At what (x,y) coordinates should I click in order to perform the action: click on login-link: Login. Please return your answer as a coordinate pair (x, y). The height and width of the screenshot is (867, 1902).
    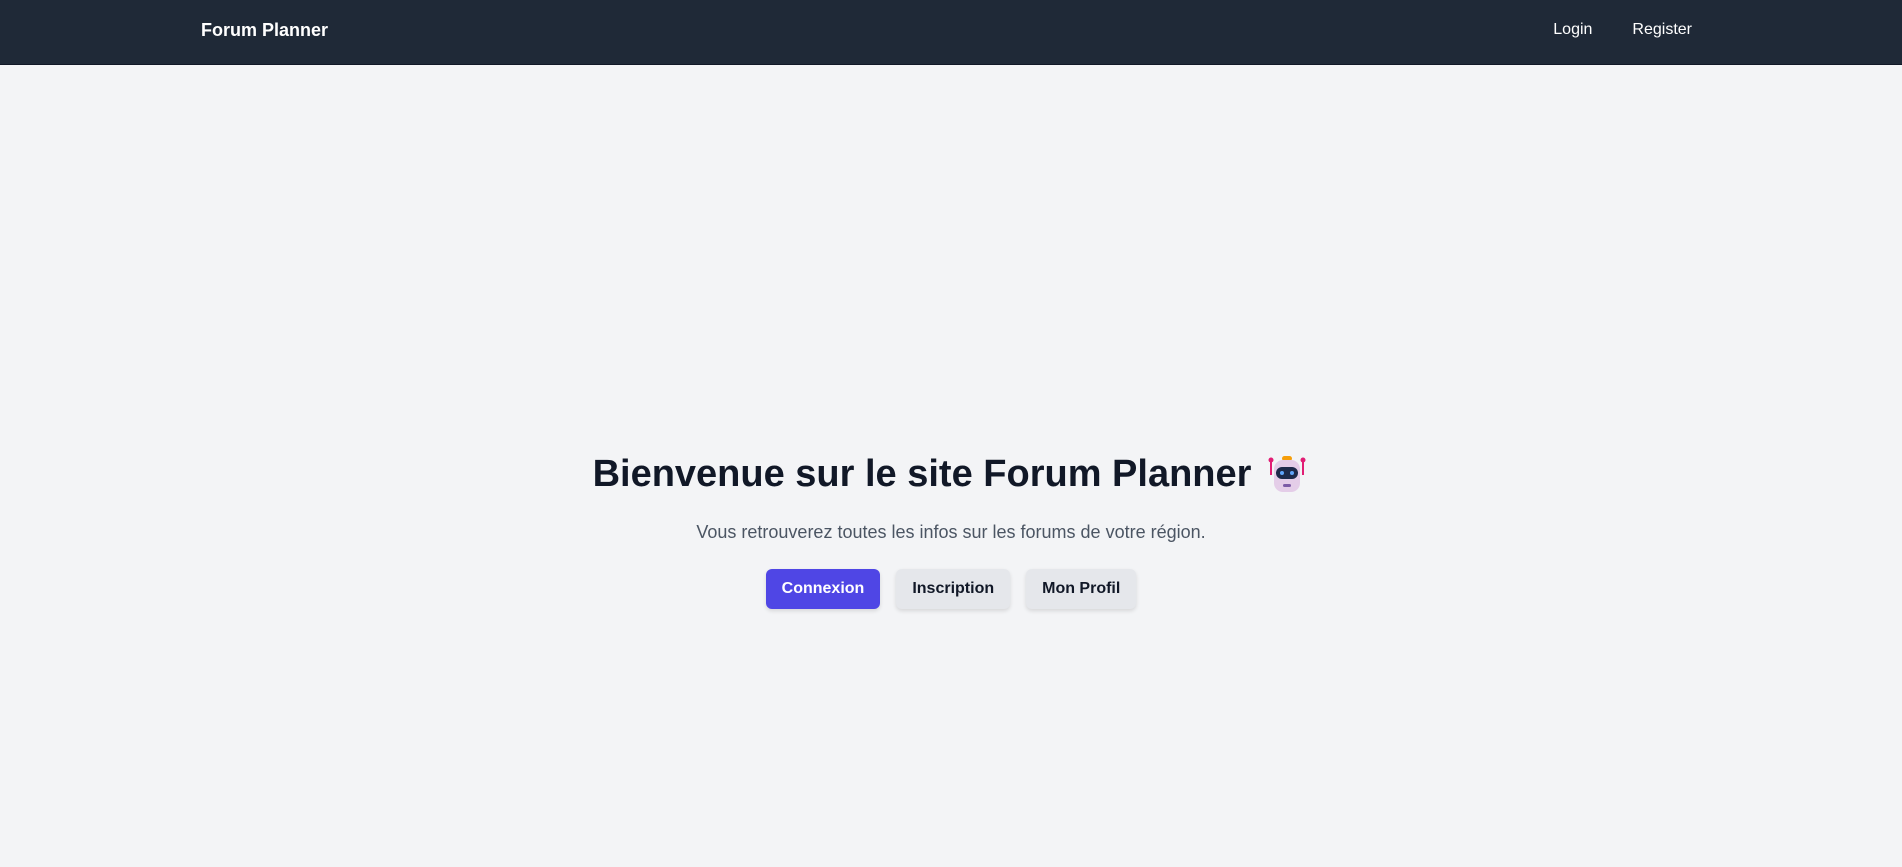
    Looking at the image, I should click on (1572, 30).